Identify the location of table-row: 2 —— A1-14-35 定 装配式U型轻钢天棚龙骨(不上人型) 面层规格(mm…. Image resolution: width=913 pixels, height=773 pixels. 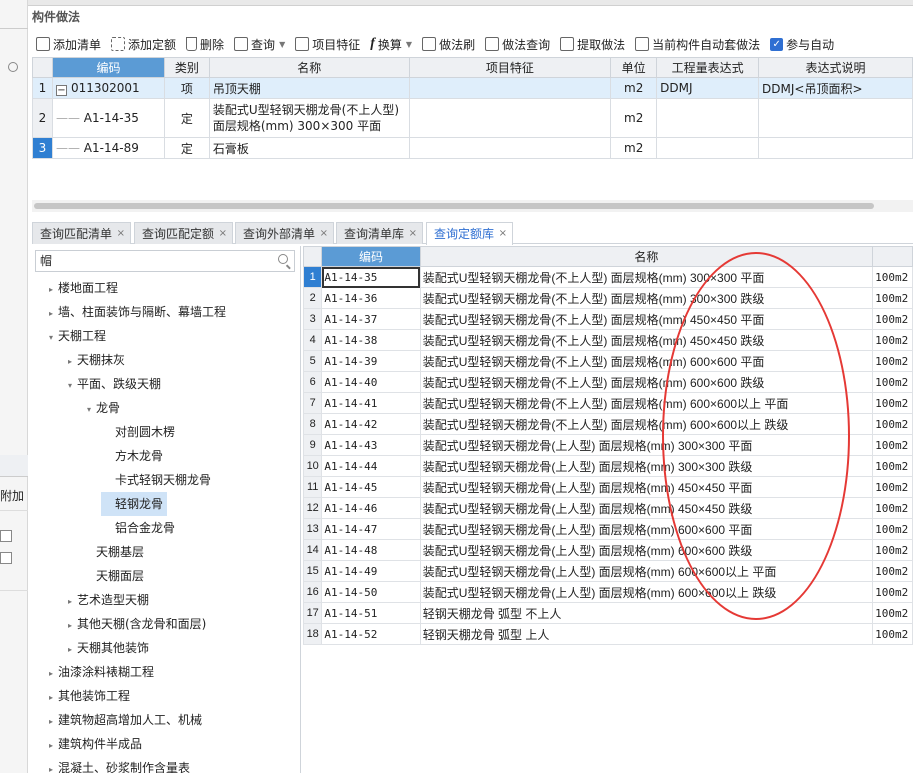
(472, 118).